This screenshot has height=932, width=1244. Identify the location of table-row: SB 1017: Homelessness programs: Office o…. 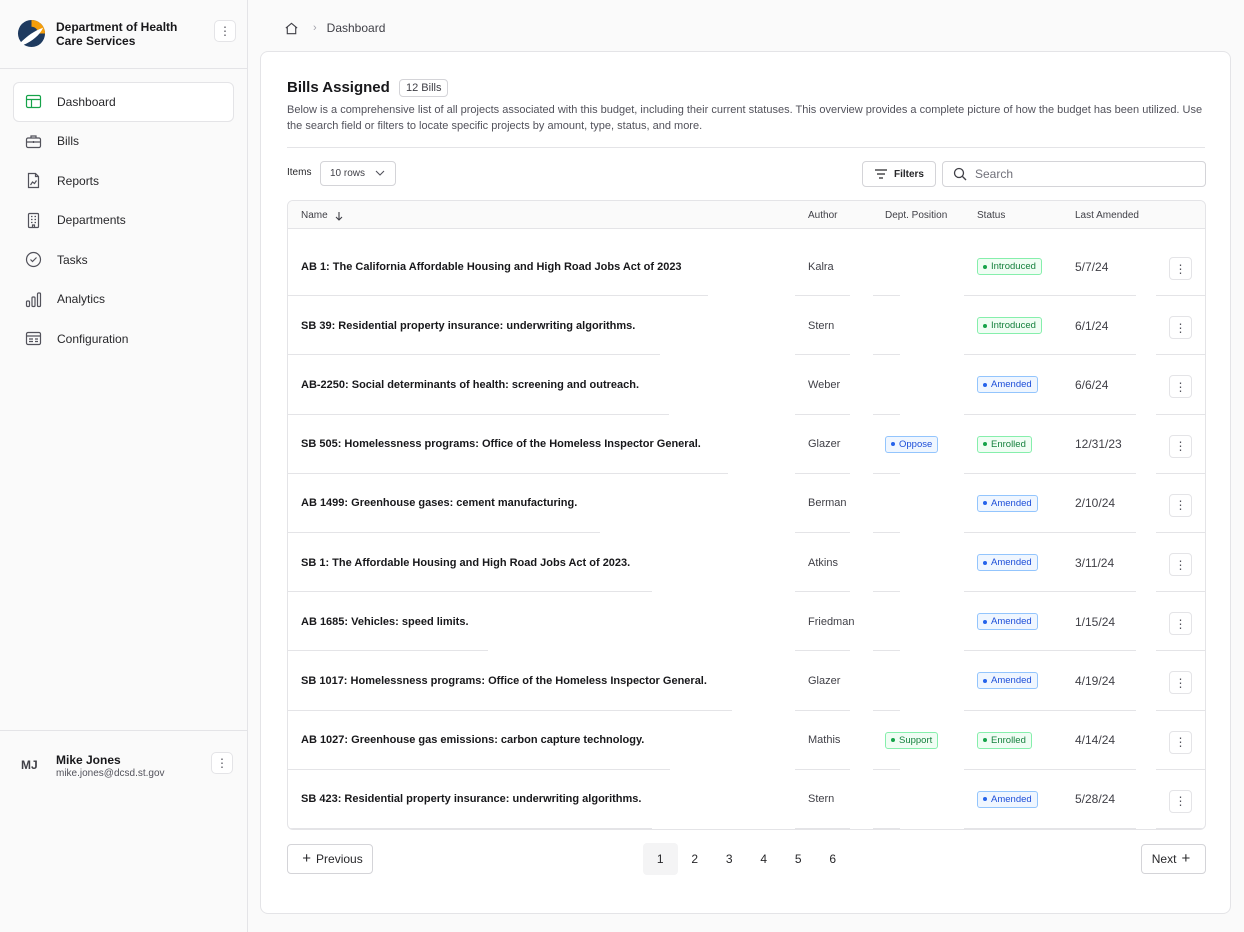
(746, 681).